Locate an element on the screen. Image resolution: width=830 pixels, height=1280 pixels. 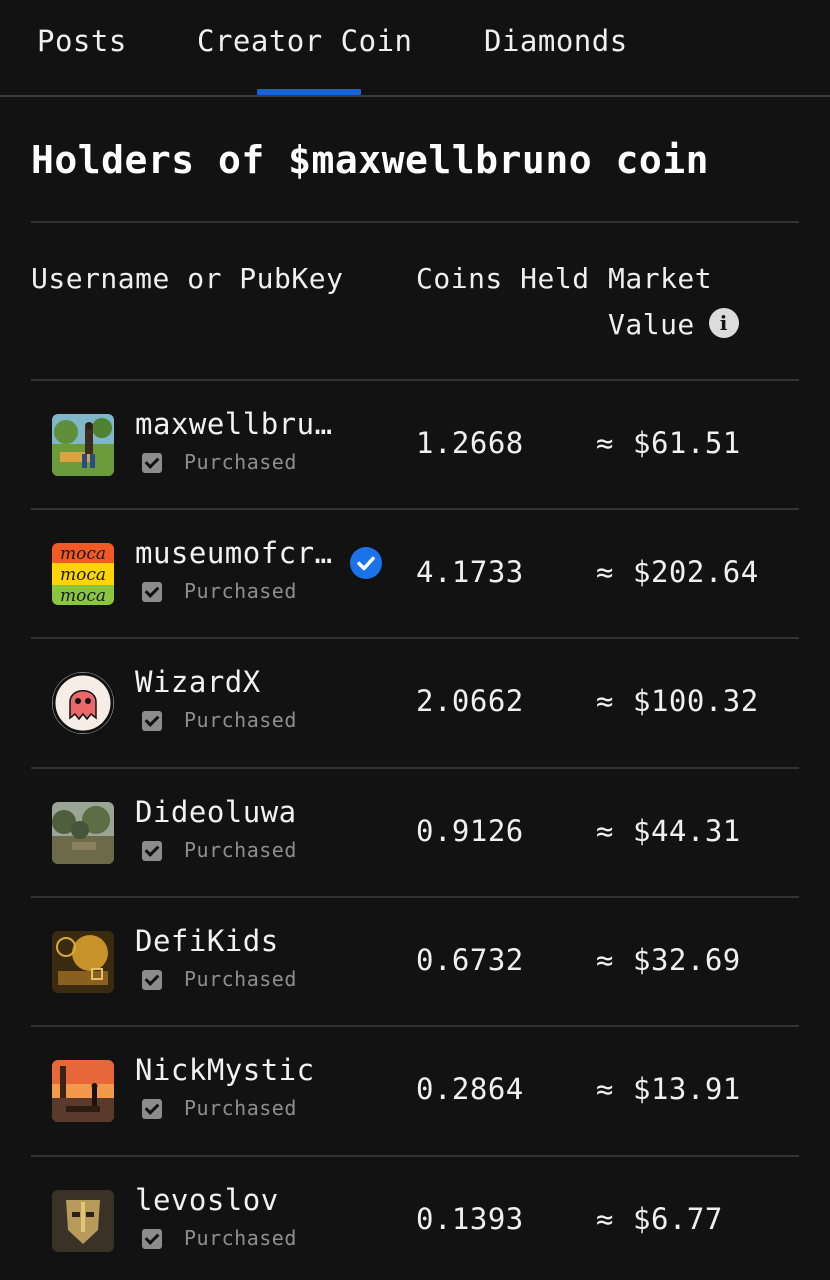
moca-logo-icon: moca moca moca is located at coordinates (83, 574).